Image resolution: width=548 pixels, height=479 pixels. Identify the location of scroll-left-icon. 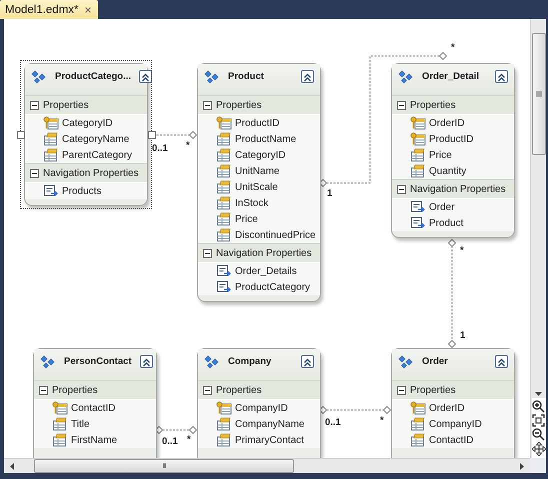
(12, 466).